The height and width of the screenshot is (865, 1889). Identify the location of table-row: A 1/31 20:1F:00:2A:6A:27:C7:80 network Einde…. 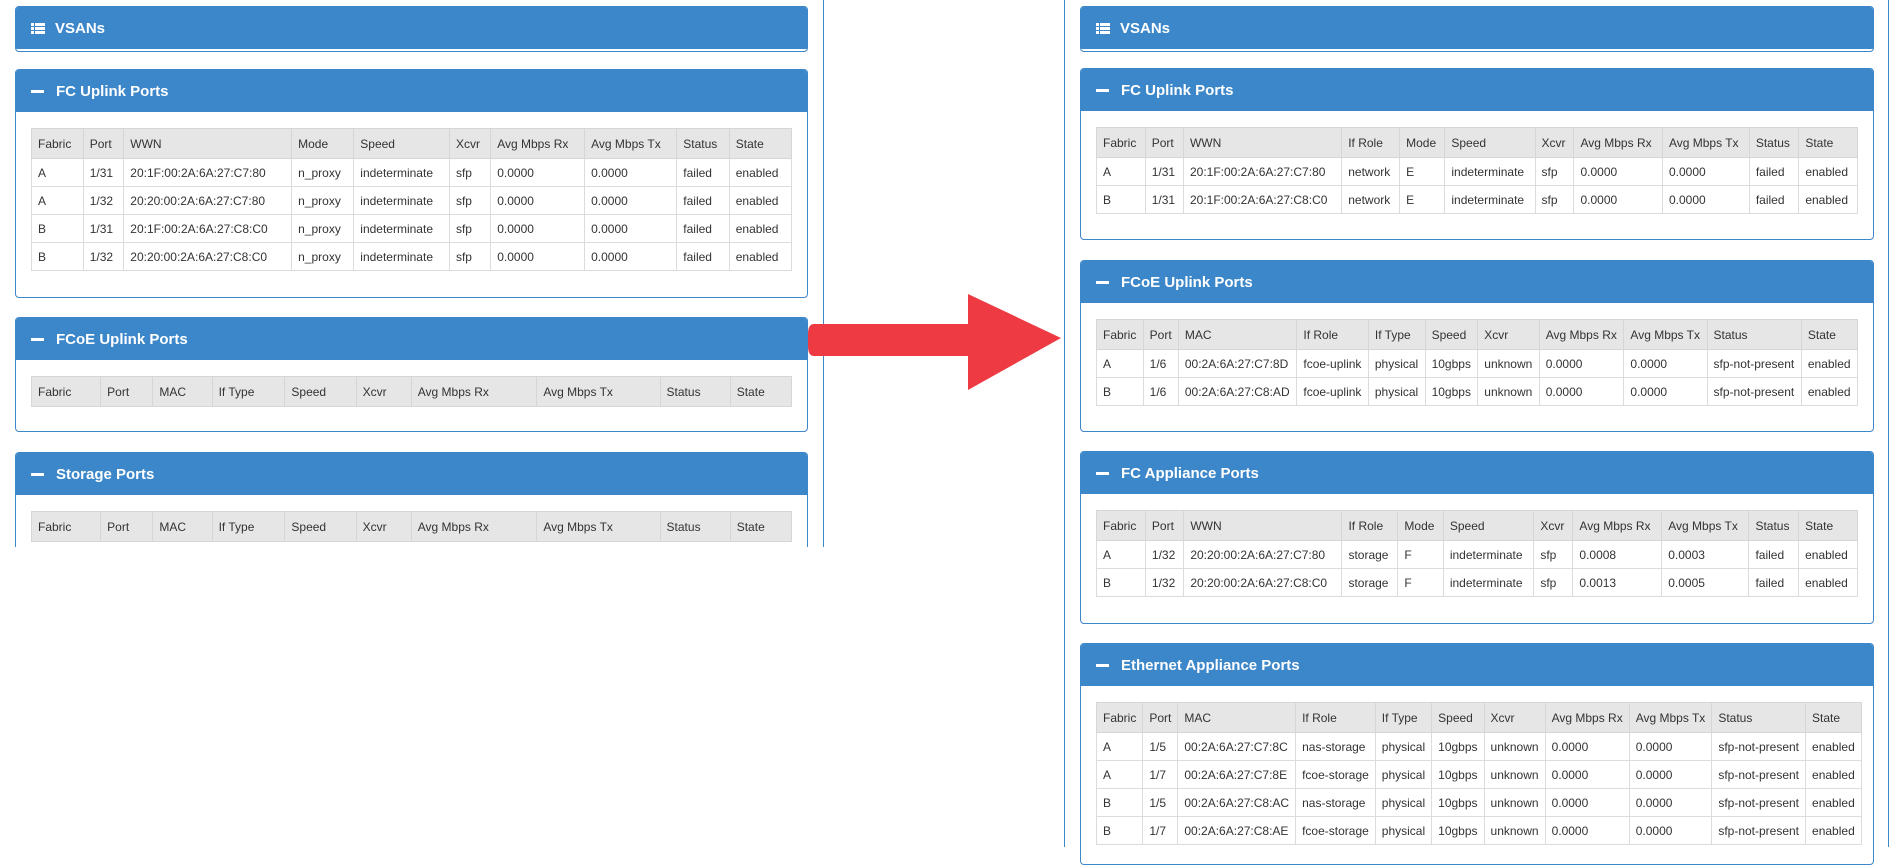
(1477, 171).